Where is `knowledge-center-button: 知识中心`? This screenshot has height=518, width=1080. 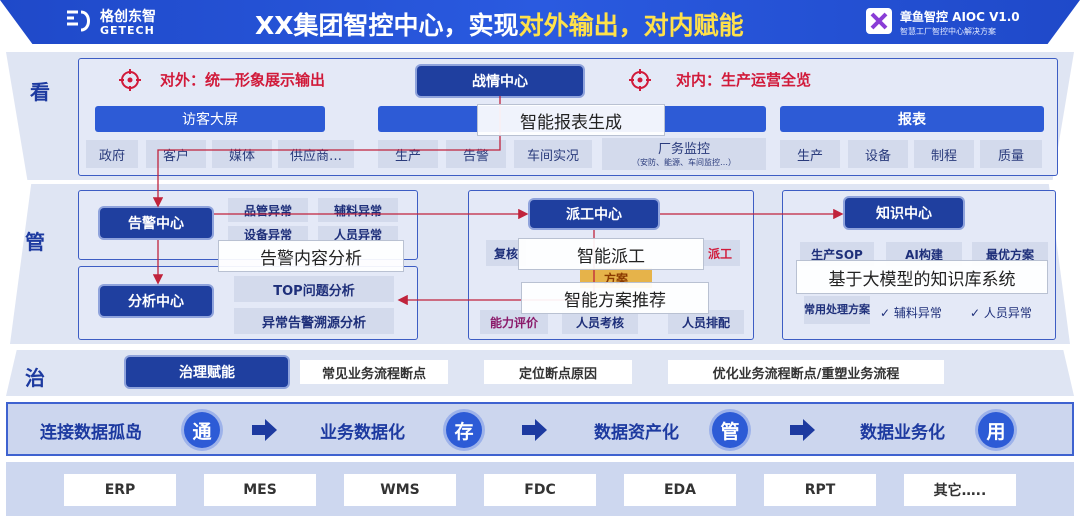
knowledge-center-button: 知识中心 is located at coordinates (904, 213).